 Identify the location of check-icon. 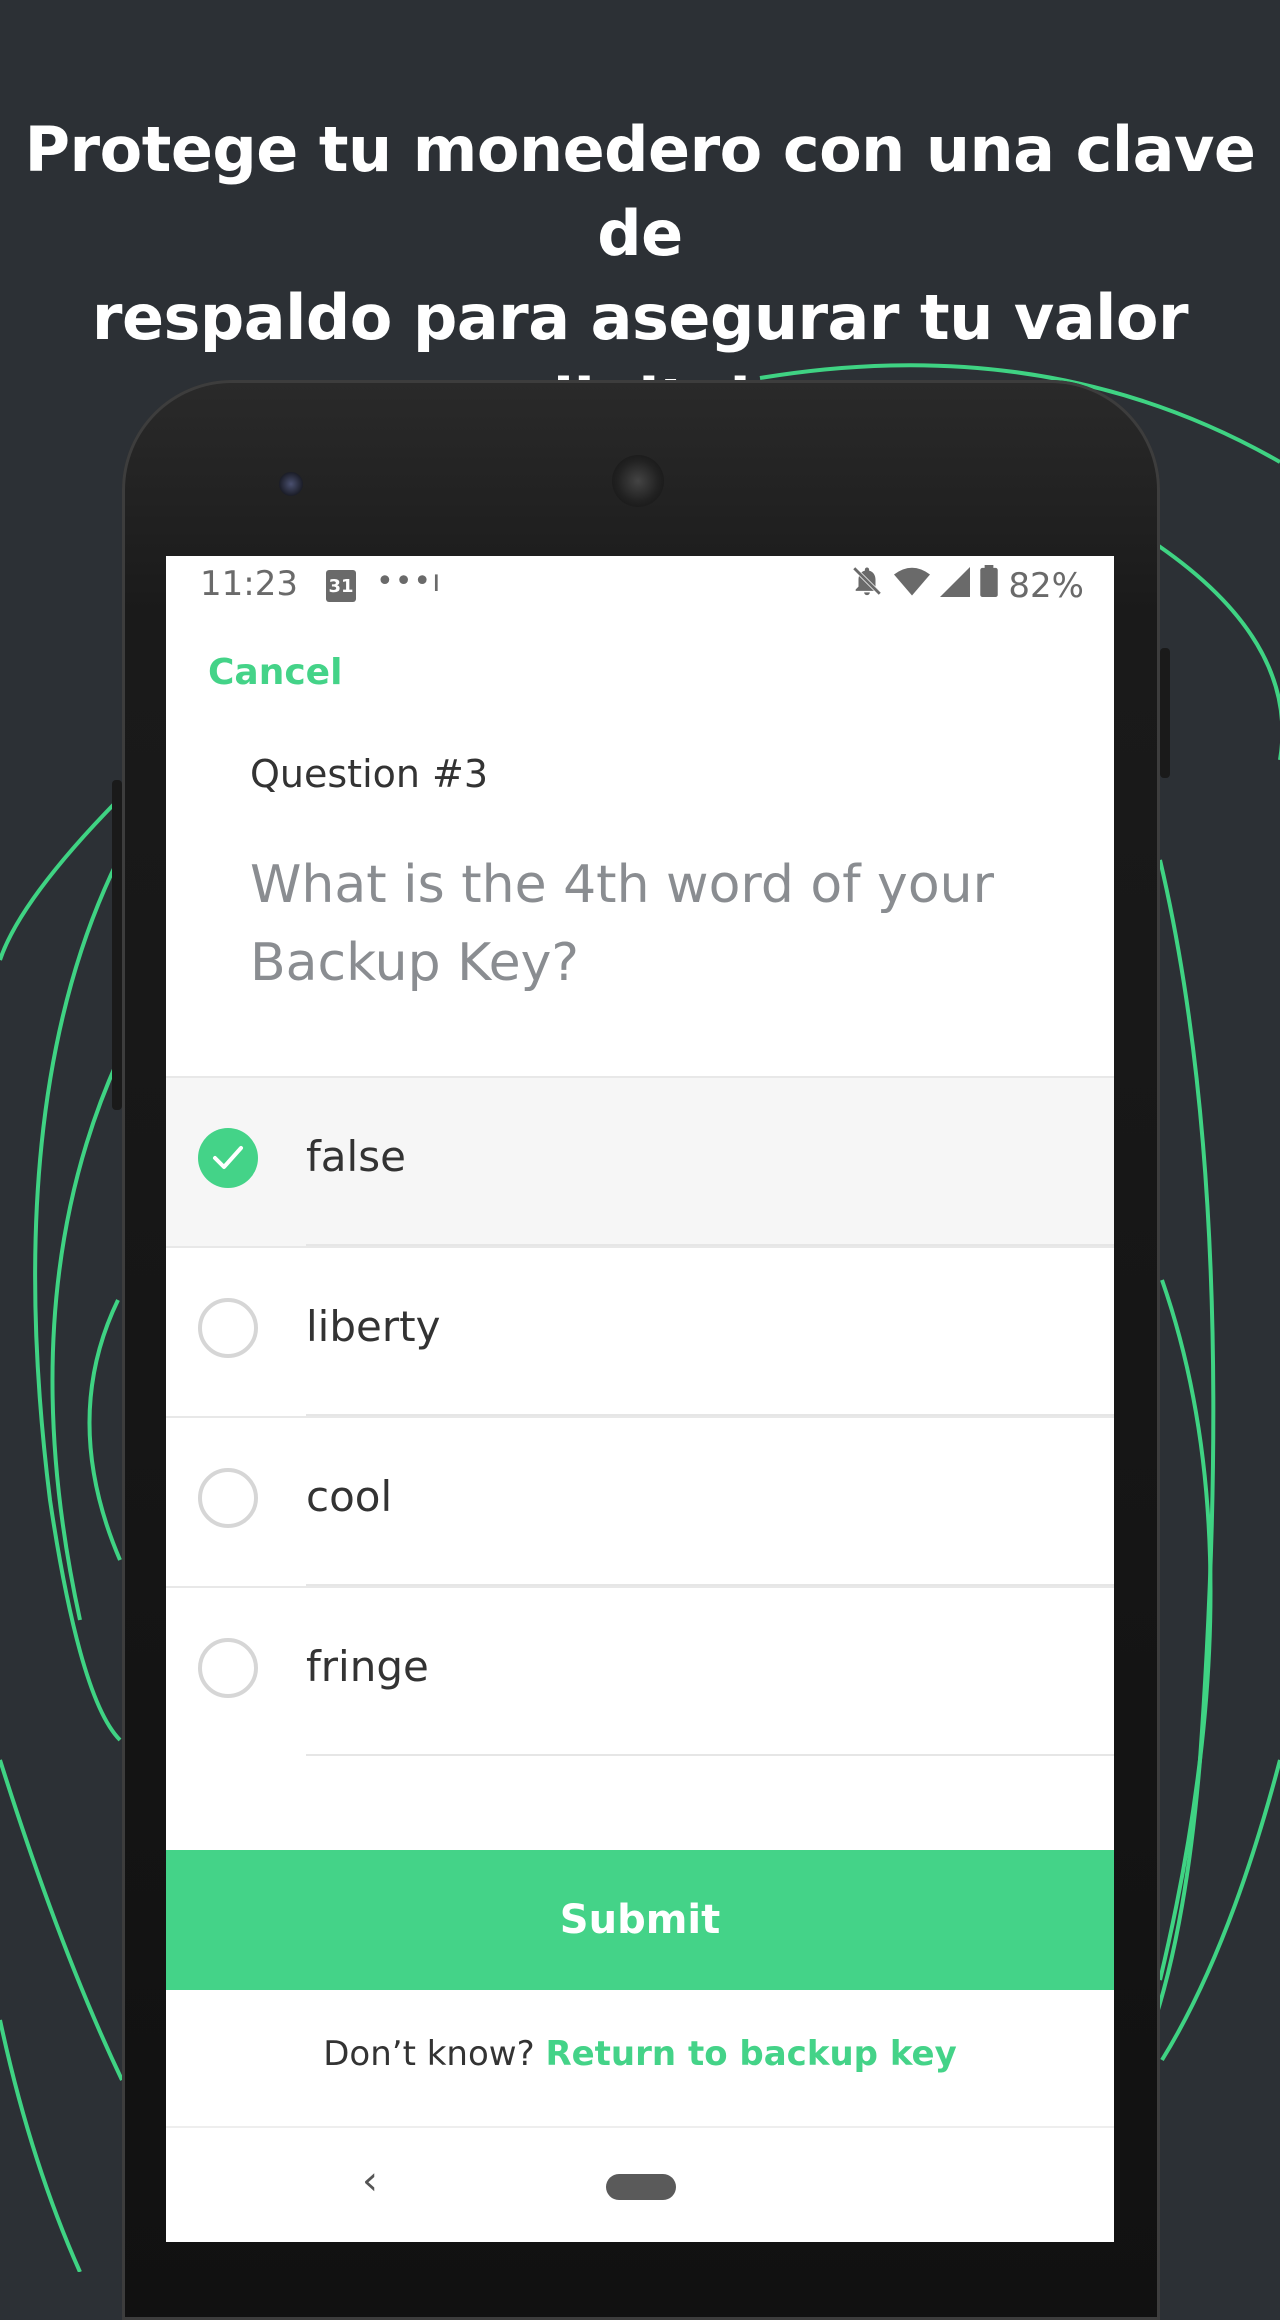
(228, 1157).